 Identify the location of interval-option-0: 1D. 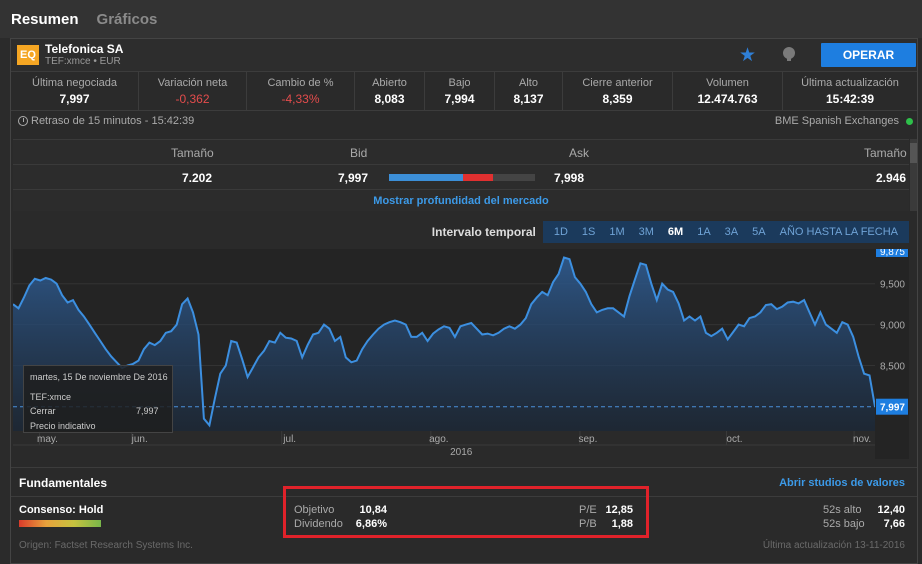
(561, 232).